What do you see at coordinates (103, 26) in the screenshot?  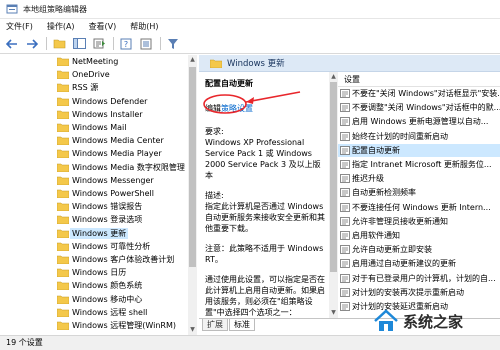 I see `menu-view: 查看(V)` at bounding box center [103, 26].